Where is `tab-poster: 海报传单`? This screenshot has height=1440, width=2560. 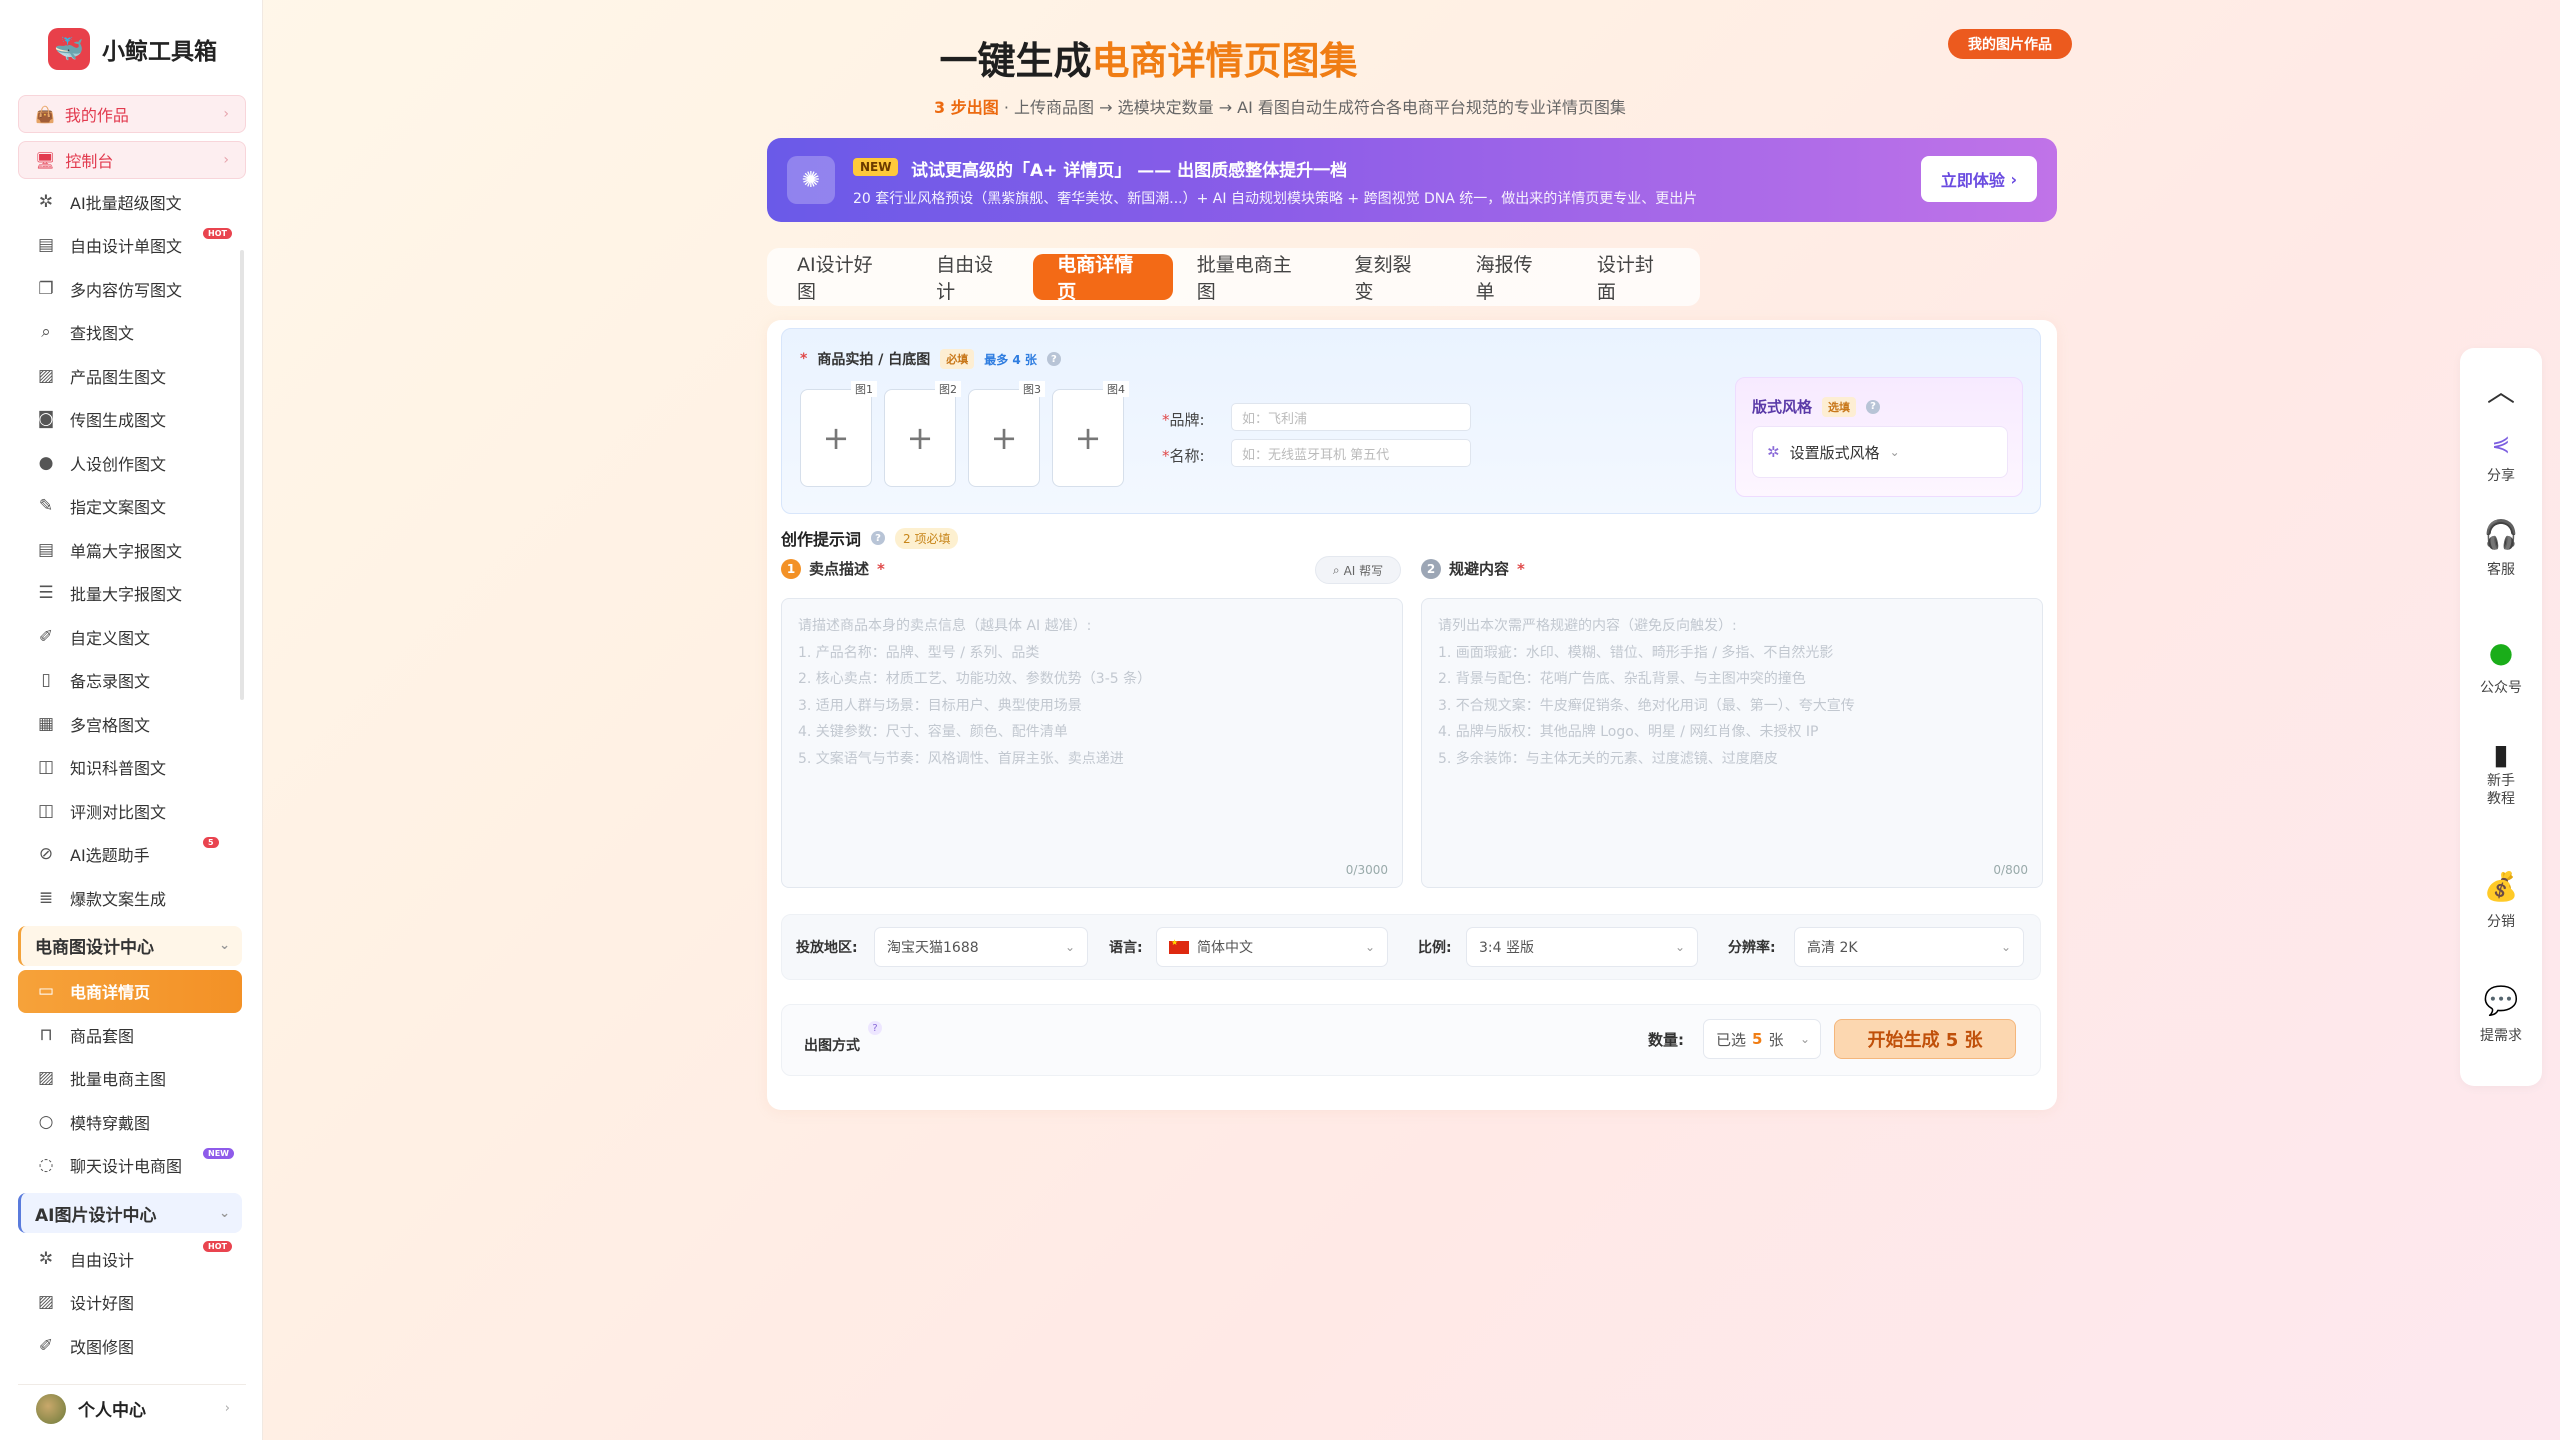
tab-poster: 海报传单 is located at coordinates (1512, 278).